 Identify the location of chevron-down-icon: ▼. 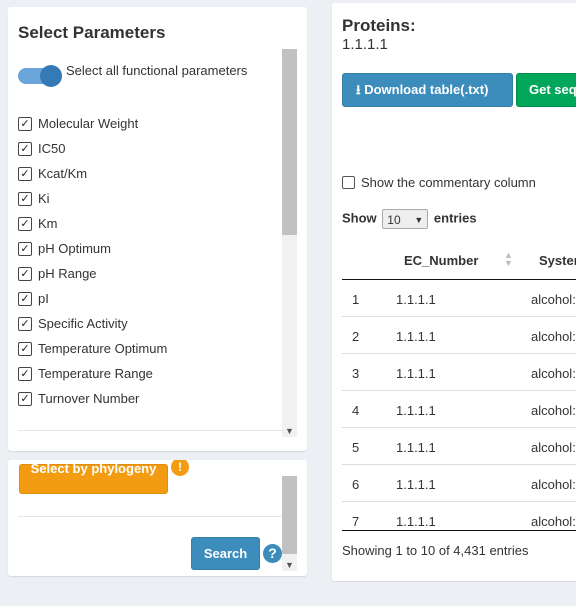
(419, 220).